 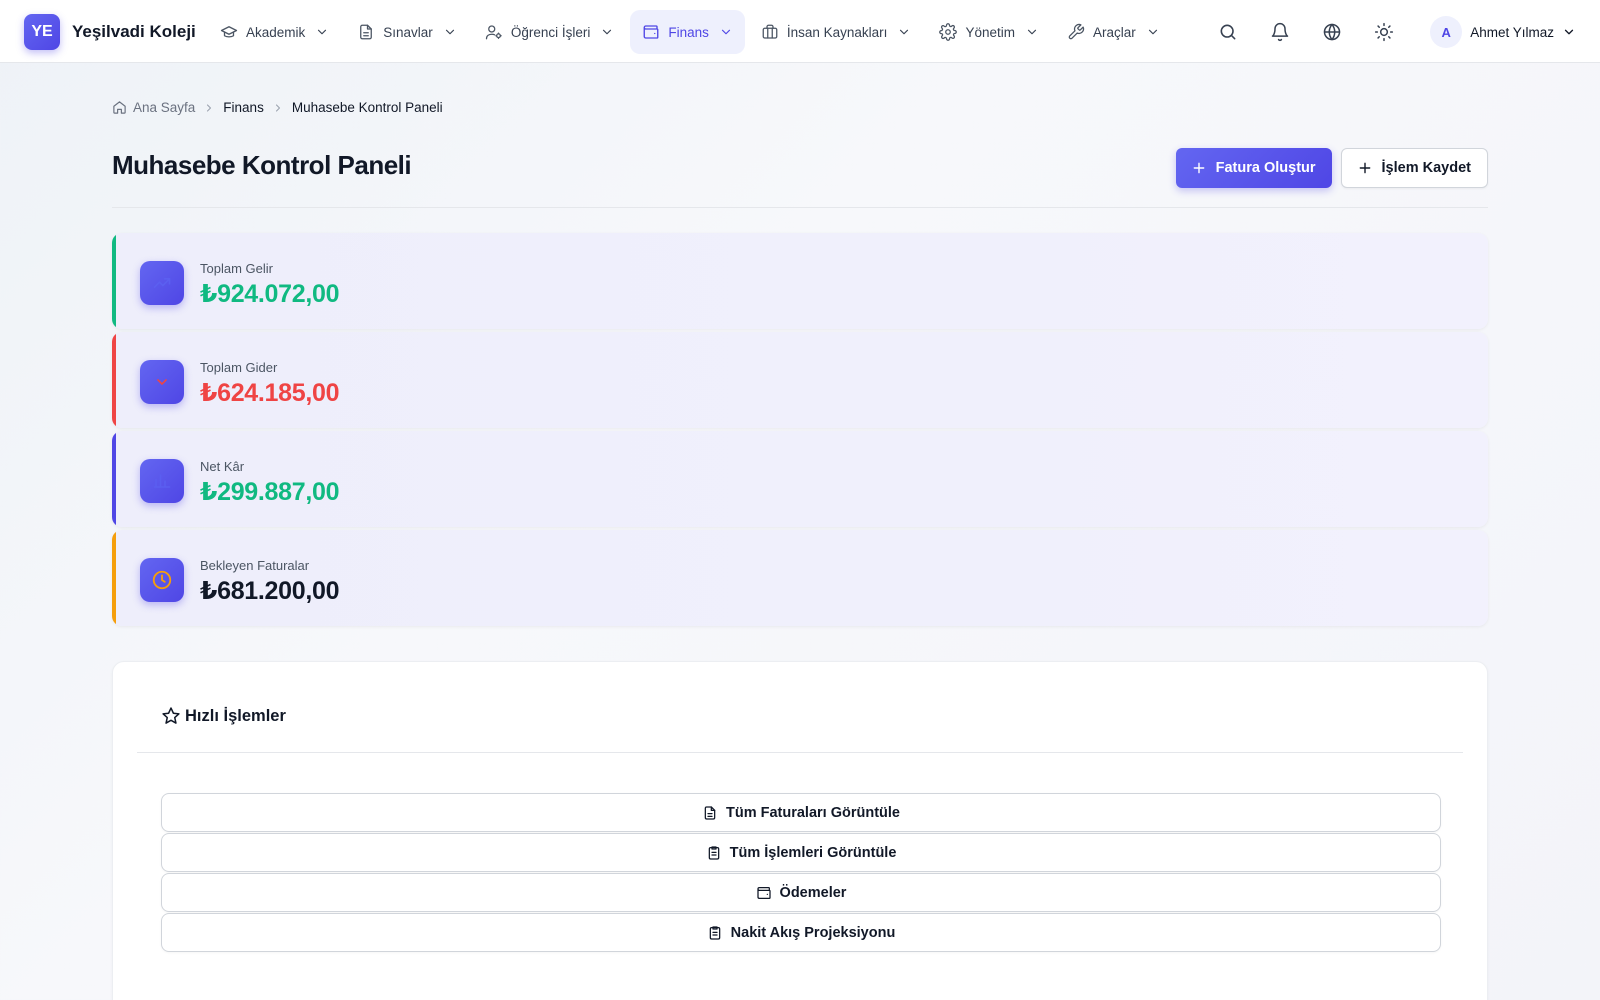 I want to click on stat-label: Net Kâr, so click(x=222, y=466).